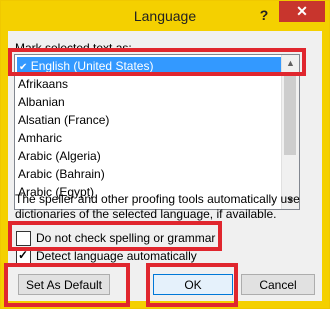  Describe the element at coordinates (116, 256) in the screenshot. I see `detect-language-label: Detect language automatically` at that location.